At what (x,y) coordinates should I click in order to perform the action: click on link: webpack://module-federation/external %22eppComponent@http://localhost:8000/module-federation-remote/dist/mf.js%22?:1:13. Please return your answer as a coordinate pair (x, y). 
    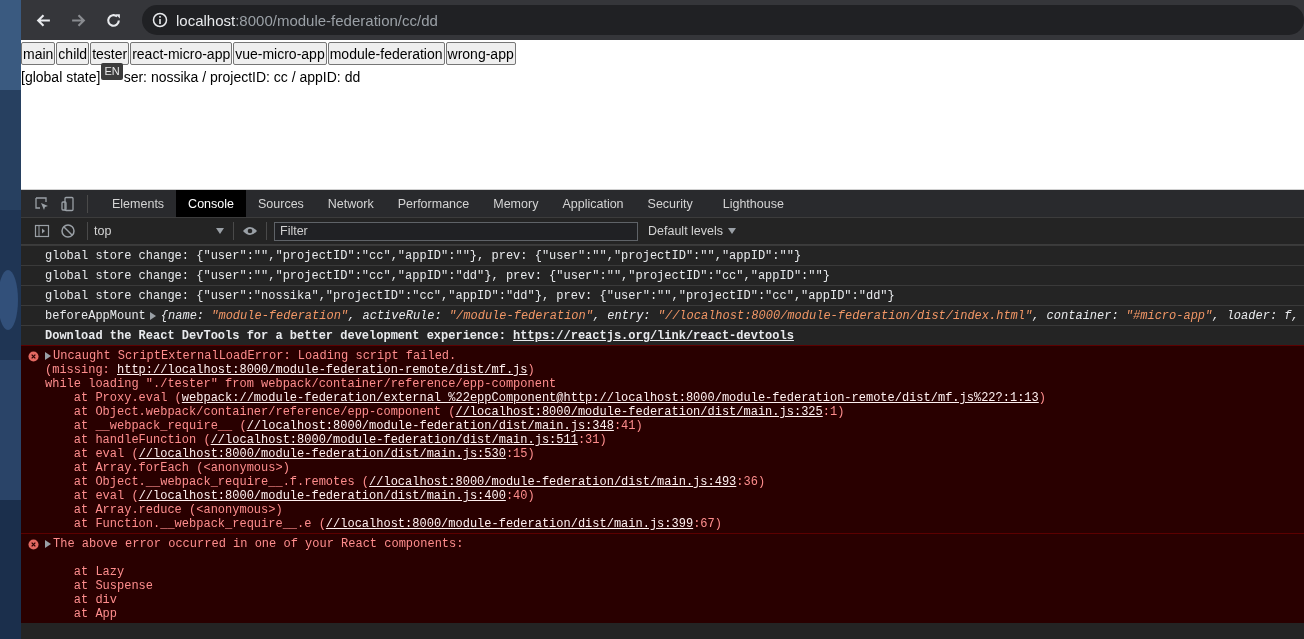
    Looking at the image, I should click on (610, 398).